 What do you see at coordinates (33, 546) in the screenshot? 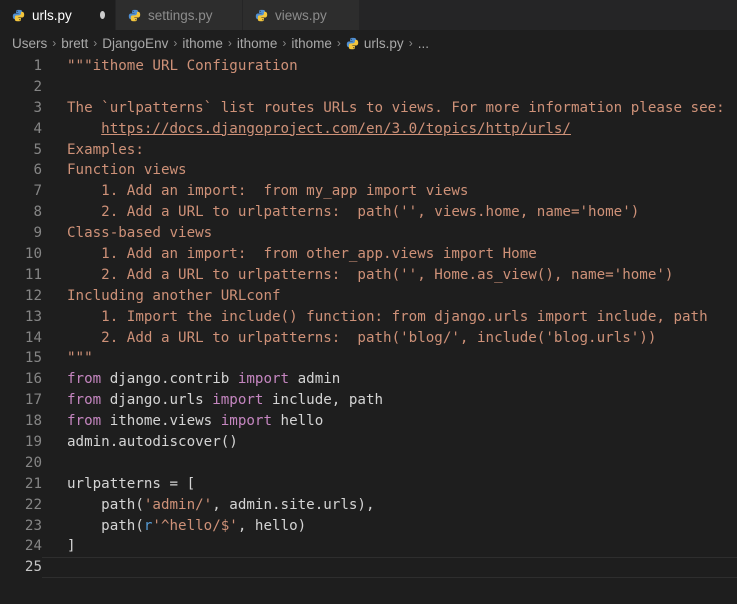
I see `line-number: 24` at bounding box center [33, 546].